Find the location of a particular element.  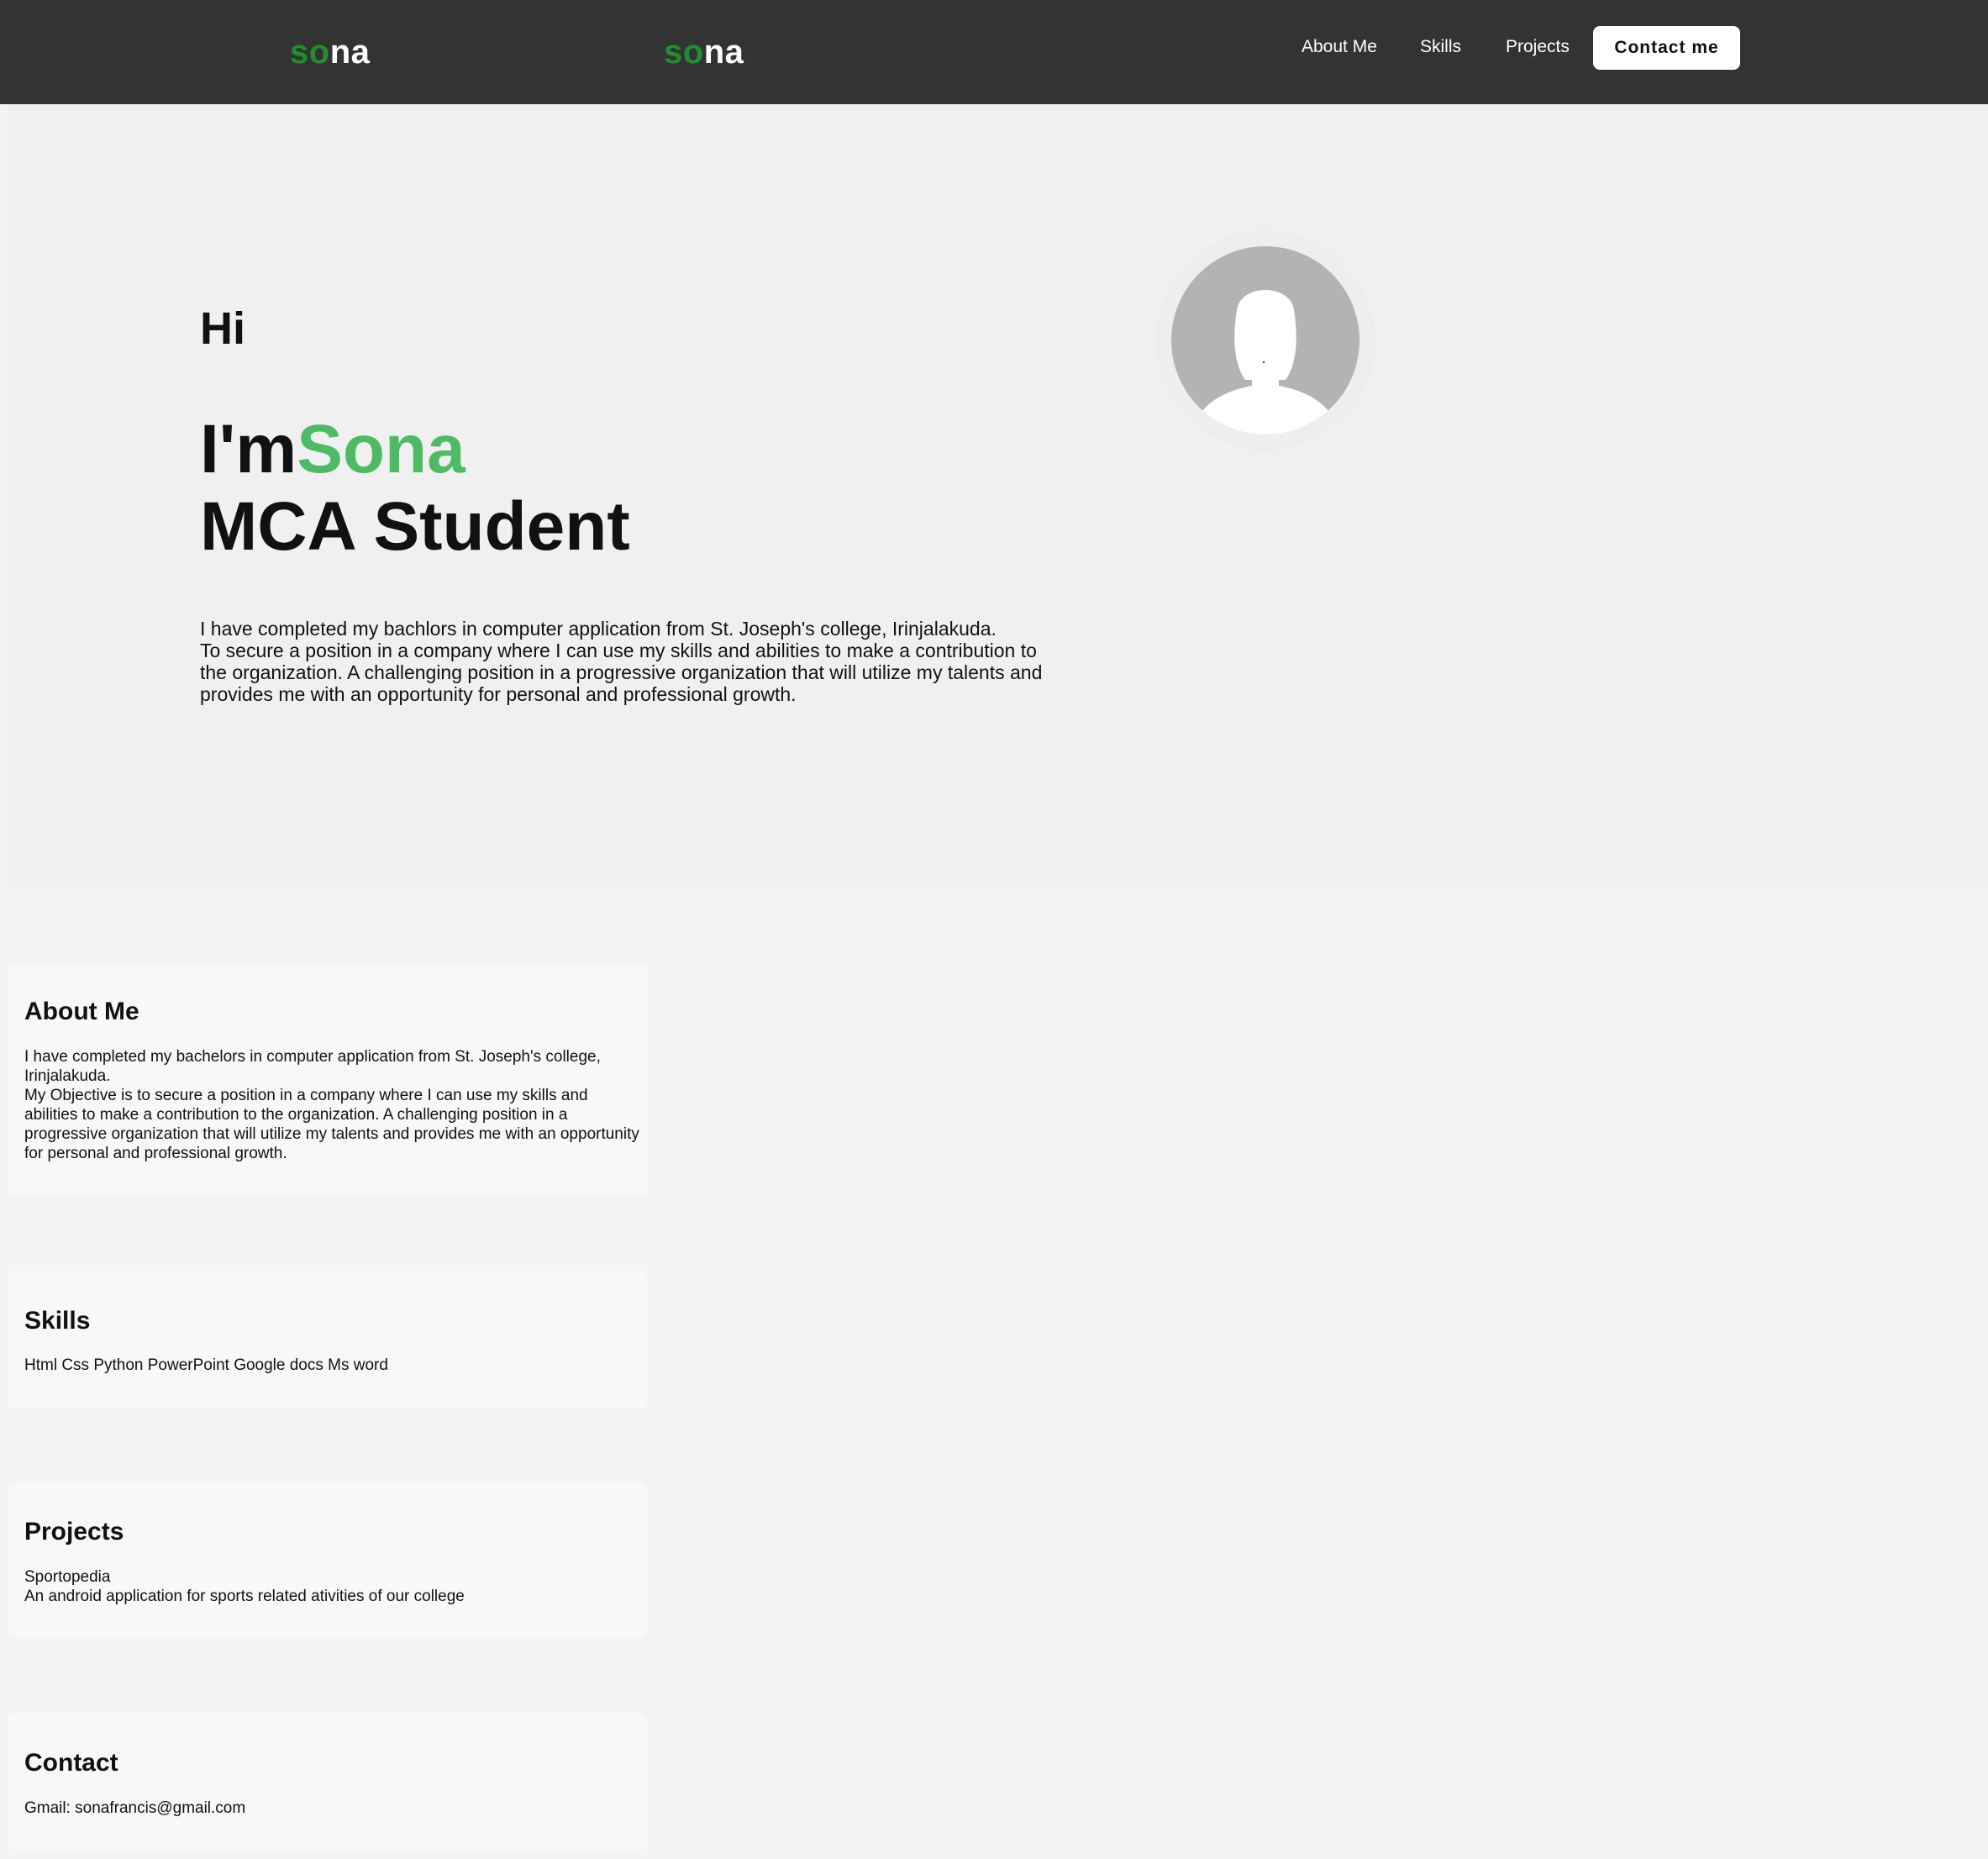

projects-heading: Projects is located at coordinates (74, 1532).